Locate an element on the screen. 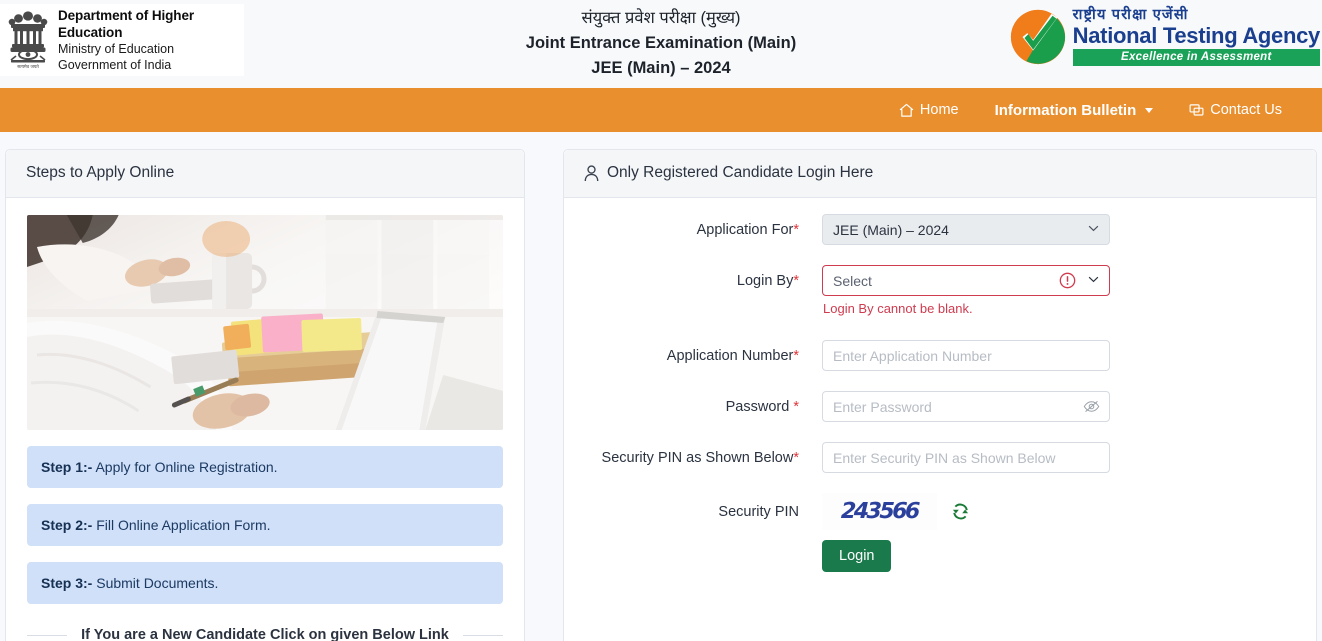 Image resolution: width=1322 pixels, height=641 pixels. nav-item-home-label: Home is located at coordinates (939, 110).